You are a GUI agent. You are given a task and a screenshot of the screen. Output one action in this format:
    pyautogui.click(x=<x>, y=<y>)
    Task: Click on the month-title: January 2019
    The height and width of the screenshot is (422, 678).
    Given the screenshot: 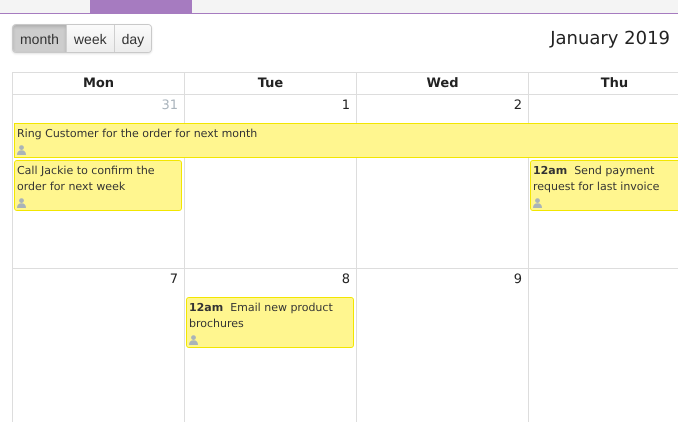 What is the action you would take?
    pyautogui.click(x=610, y=38)
    